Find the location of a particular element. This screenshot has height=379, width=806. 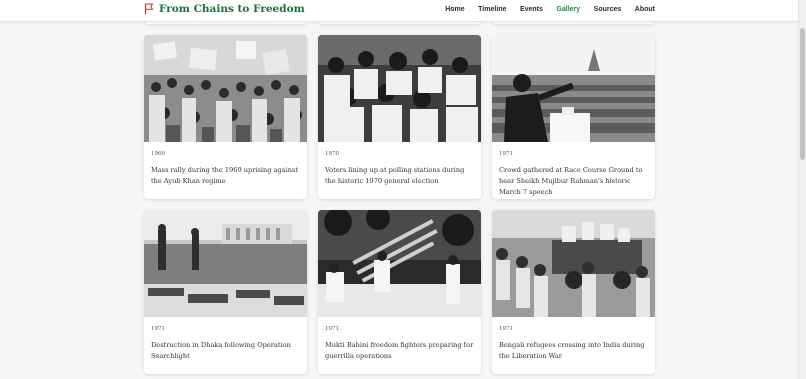

site-title: From Chains to Freedom is located at coordinates (232, 9).